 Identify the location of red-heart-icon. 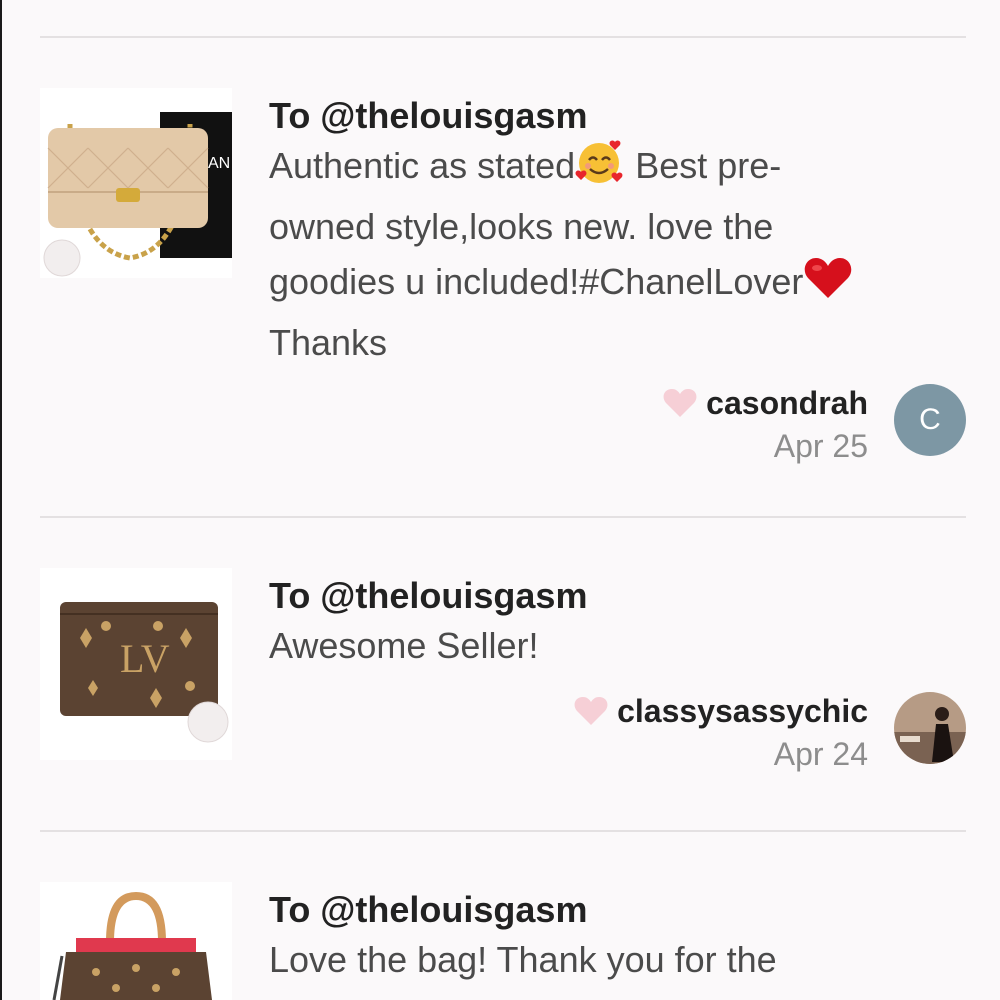
(828, 285).